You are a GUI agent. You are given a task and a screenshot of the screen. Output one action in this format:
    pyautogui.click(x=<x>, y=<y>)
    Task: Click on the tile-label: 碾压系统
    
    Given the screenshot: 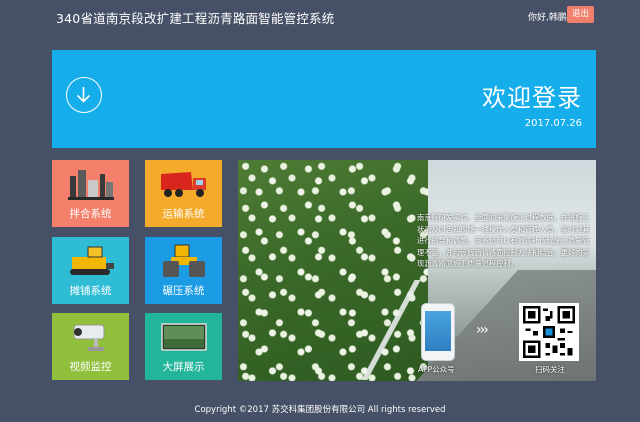 What is the action you would take?
    pyautogui.click(x=183, y=291)
    